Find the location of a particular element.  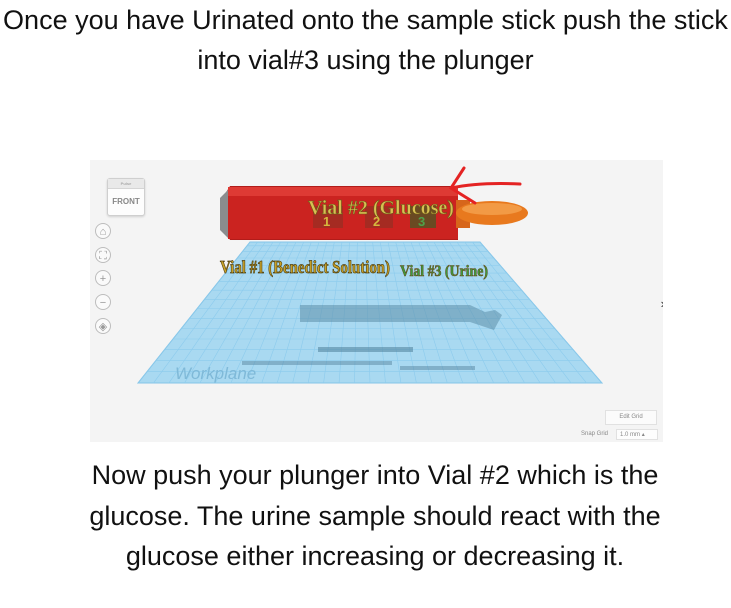

snap-grid-select: 1.0 mm ▴ is located at coordinates (637, 434).